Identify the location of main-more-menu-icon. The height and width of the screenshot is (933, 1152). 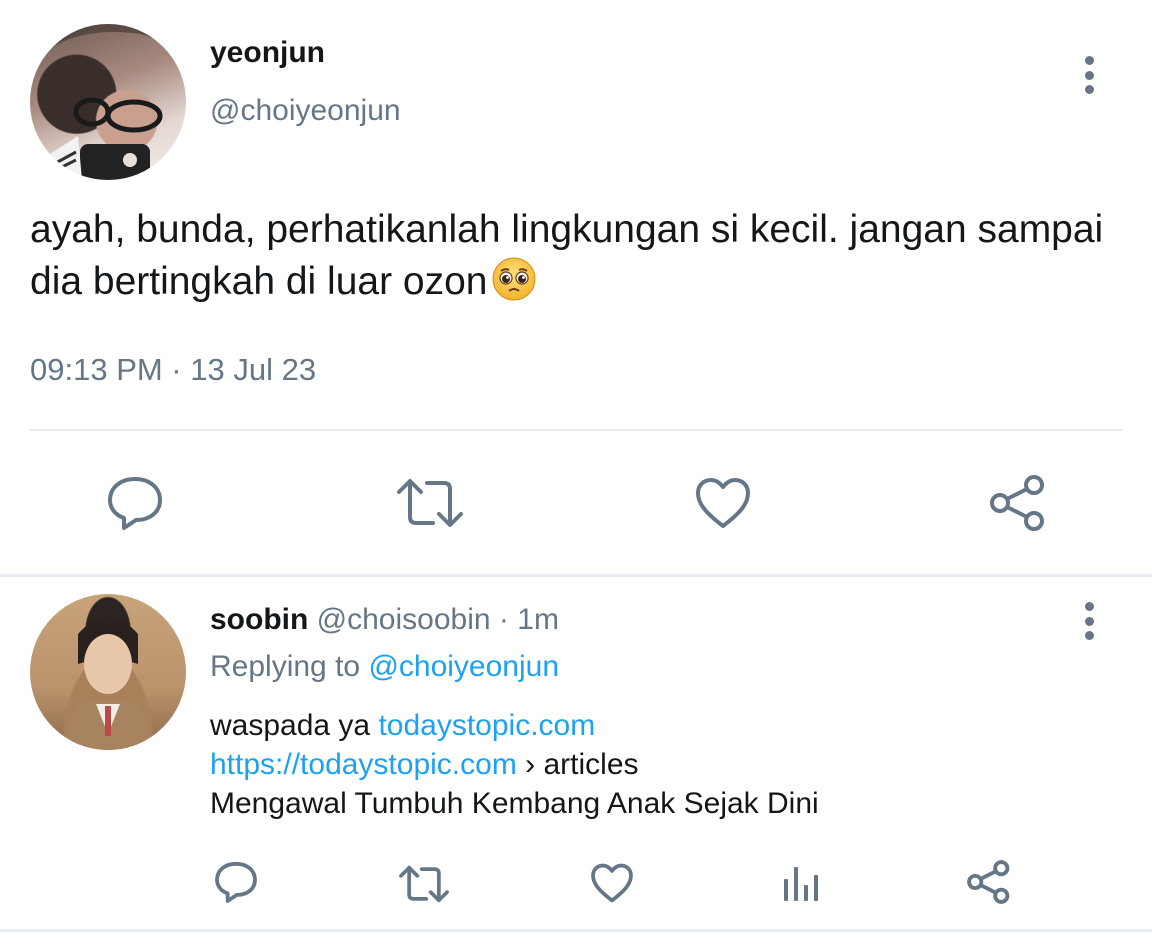
(1089, 75).